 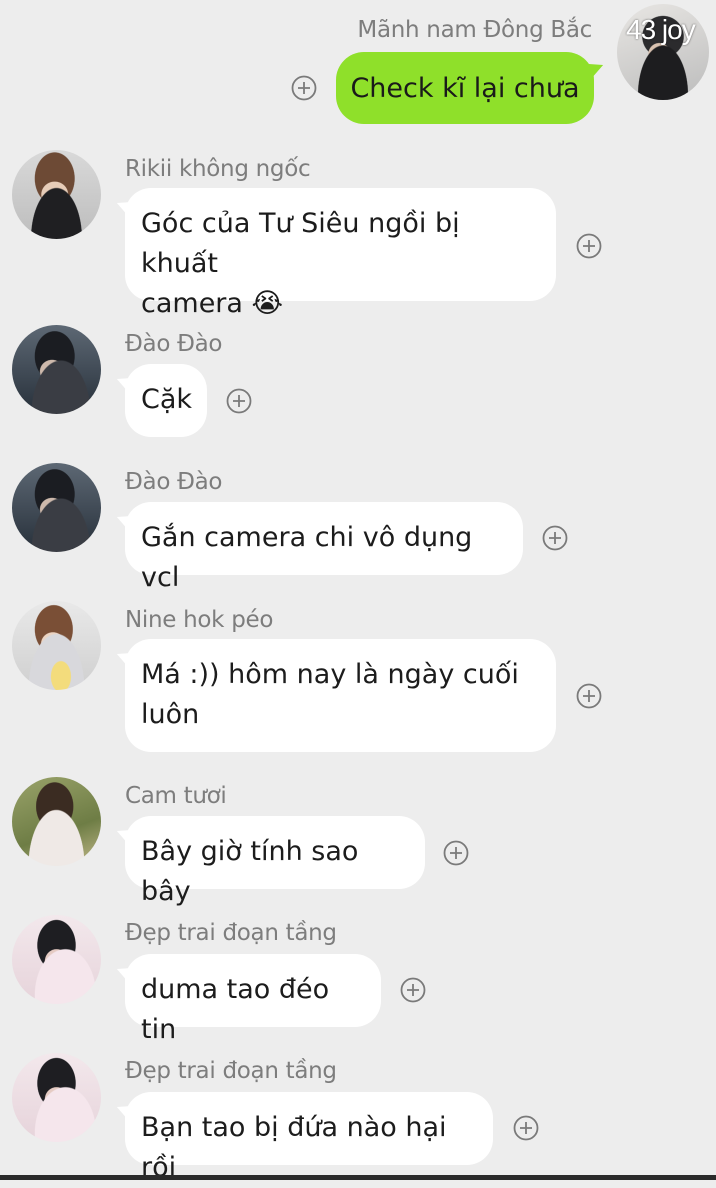 I want to click on message-text-line: Cặk, so click(x=167, y=399).